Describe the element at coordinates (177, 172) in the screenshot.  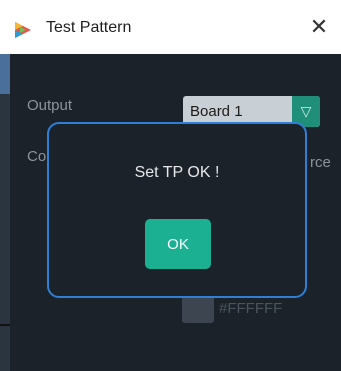
I see `dialog-message: Set TP OK !` at that location.